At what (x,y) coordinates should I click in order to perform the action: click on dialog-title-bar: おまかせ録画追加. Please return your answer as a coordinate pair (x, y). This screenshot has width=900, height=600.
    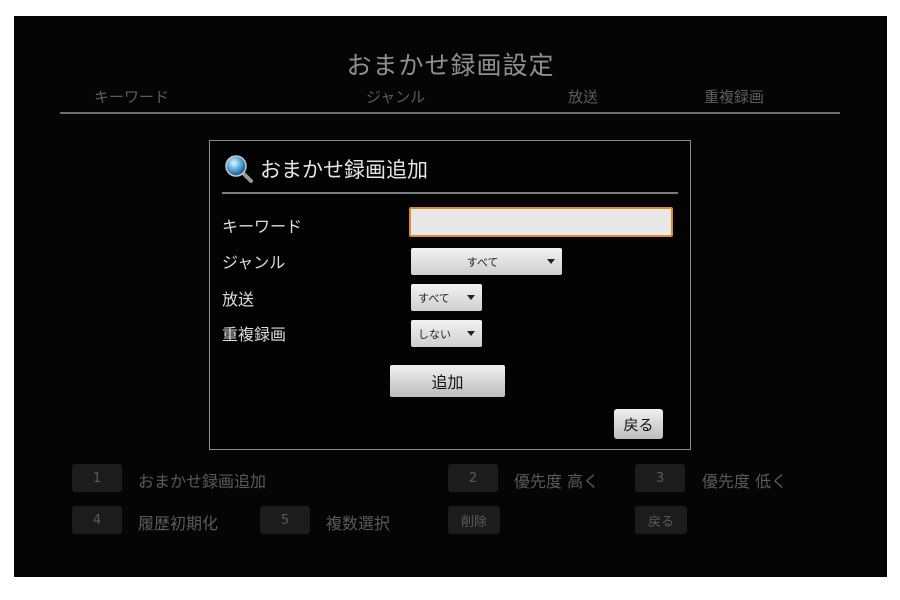
    Looking at the image, I should click on (326, 169).